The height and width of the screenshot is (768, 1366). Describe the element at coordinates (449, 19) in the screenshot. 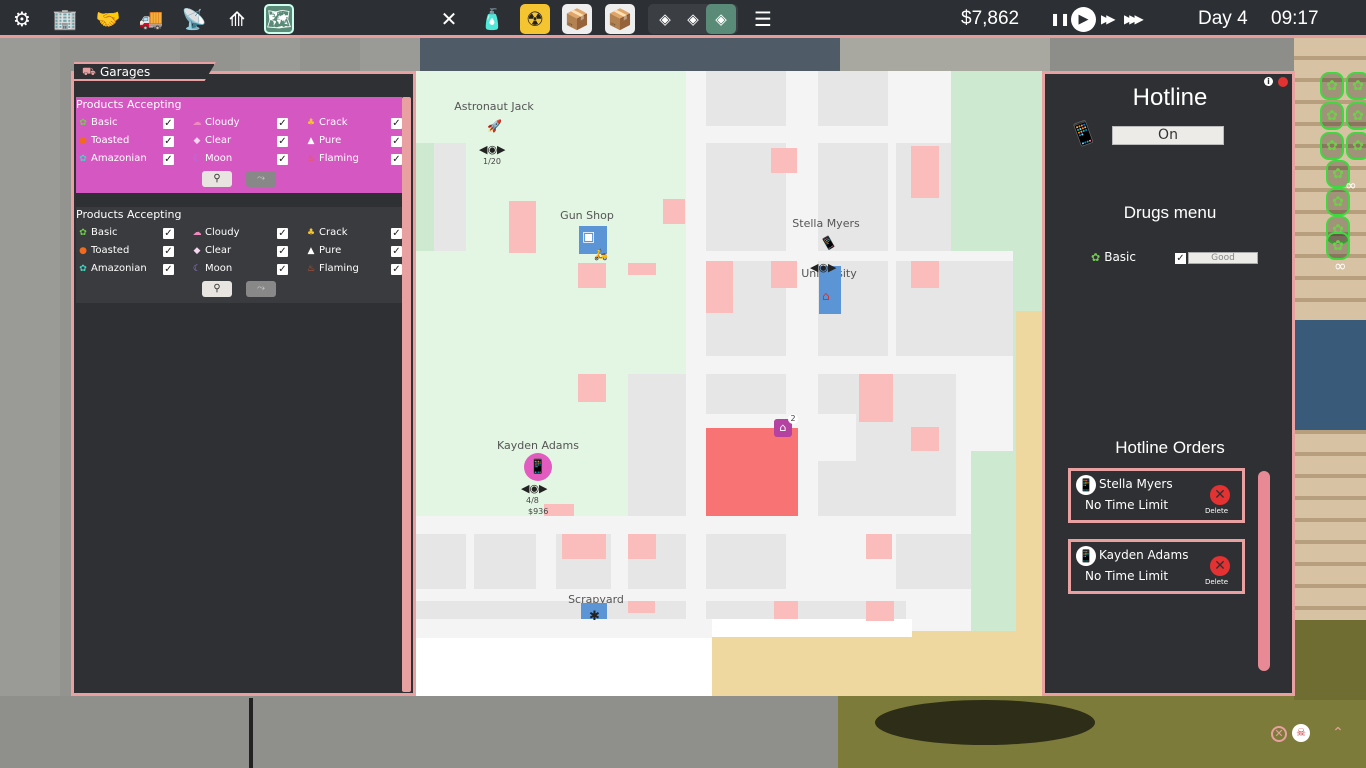

I see `cutlery-icon: ✕` at that location.